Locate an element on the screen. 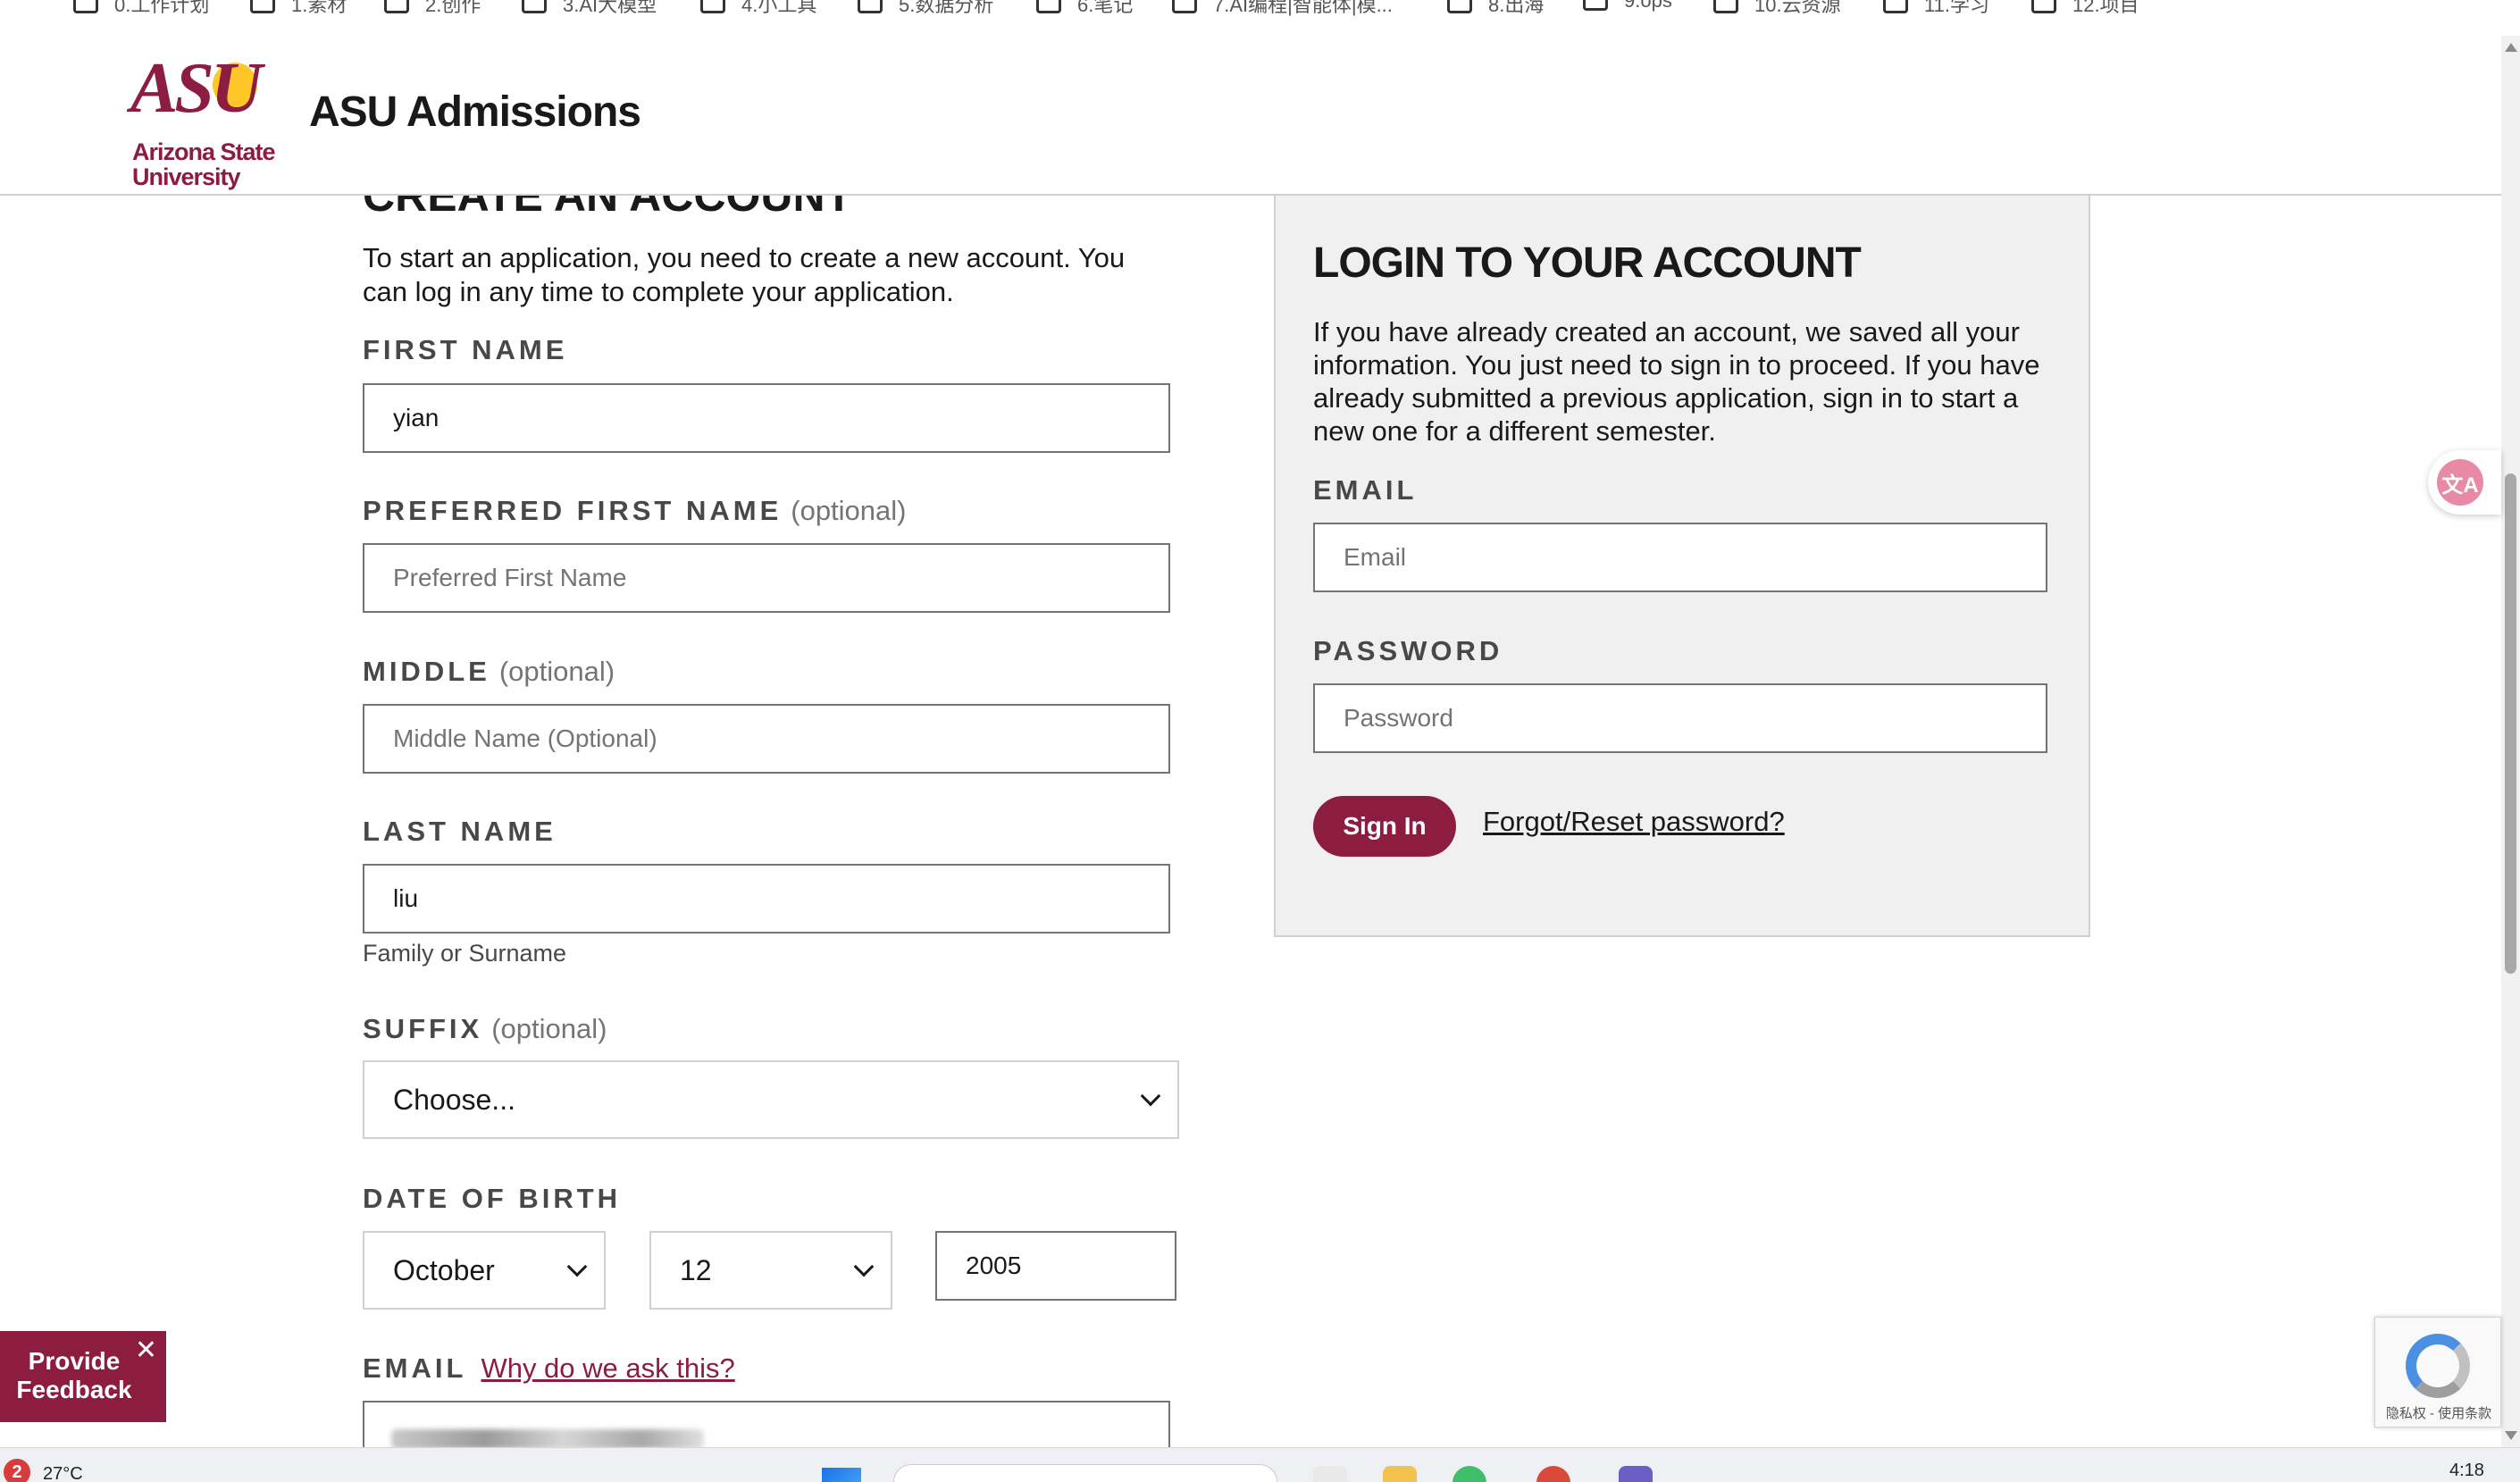  login-email-input is located at coordinates (1680, 557).